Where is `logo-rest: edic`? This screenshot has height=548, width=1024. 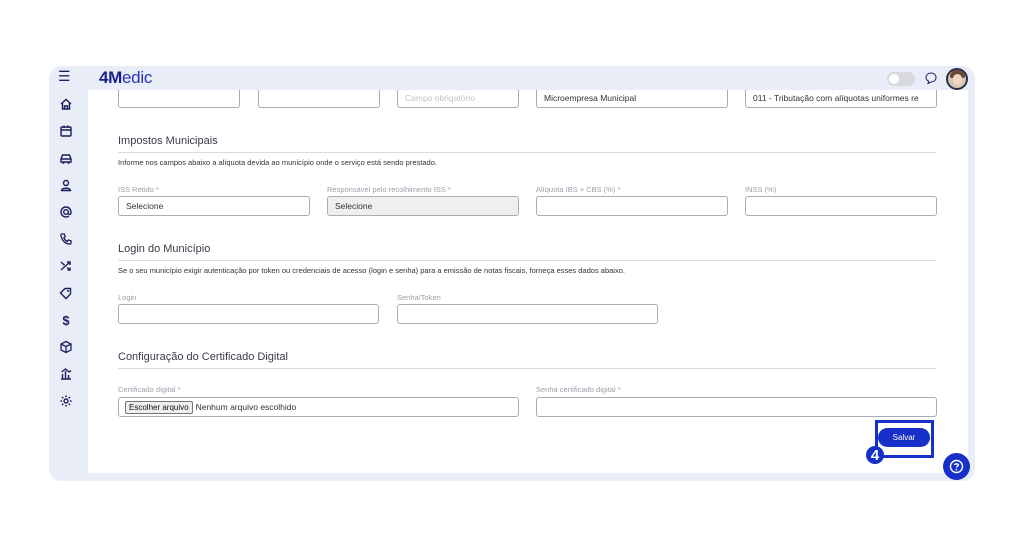
logo-rest: edic is located at coordinates (137, 77).